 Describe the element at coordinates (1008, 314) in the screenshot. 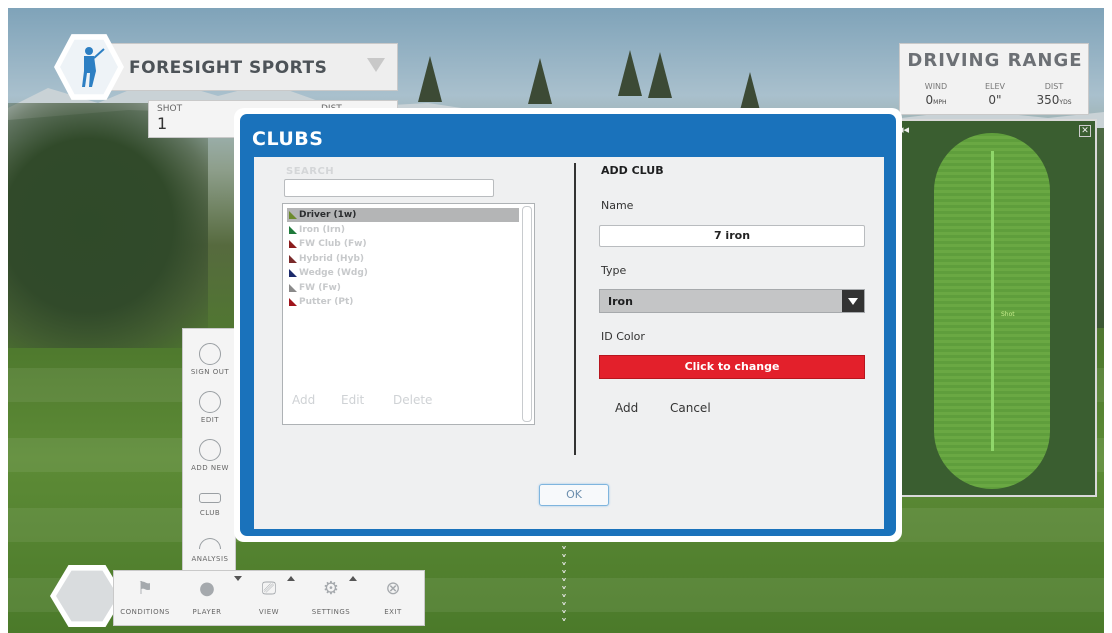

I see `minimap-shot-label: Shot` at that location.